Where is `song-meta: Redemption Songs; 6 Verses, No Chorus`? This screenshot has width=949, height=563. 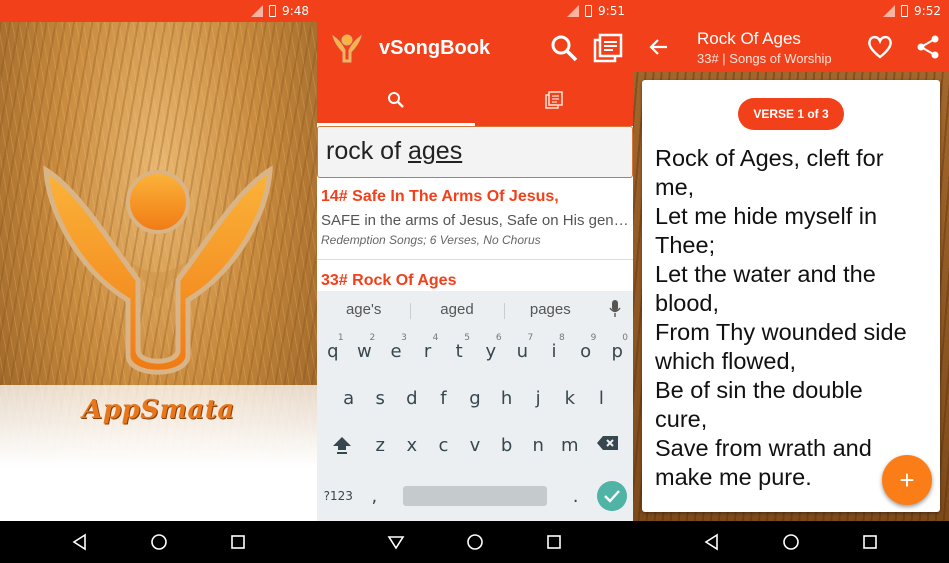 song-meta: Redemption Songs; 6 Verses, No Chorus is located at coordinates (431, 240).